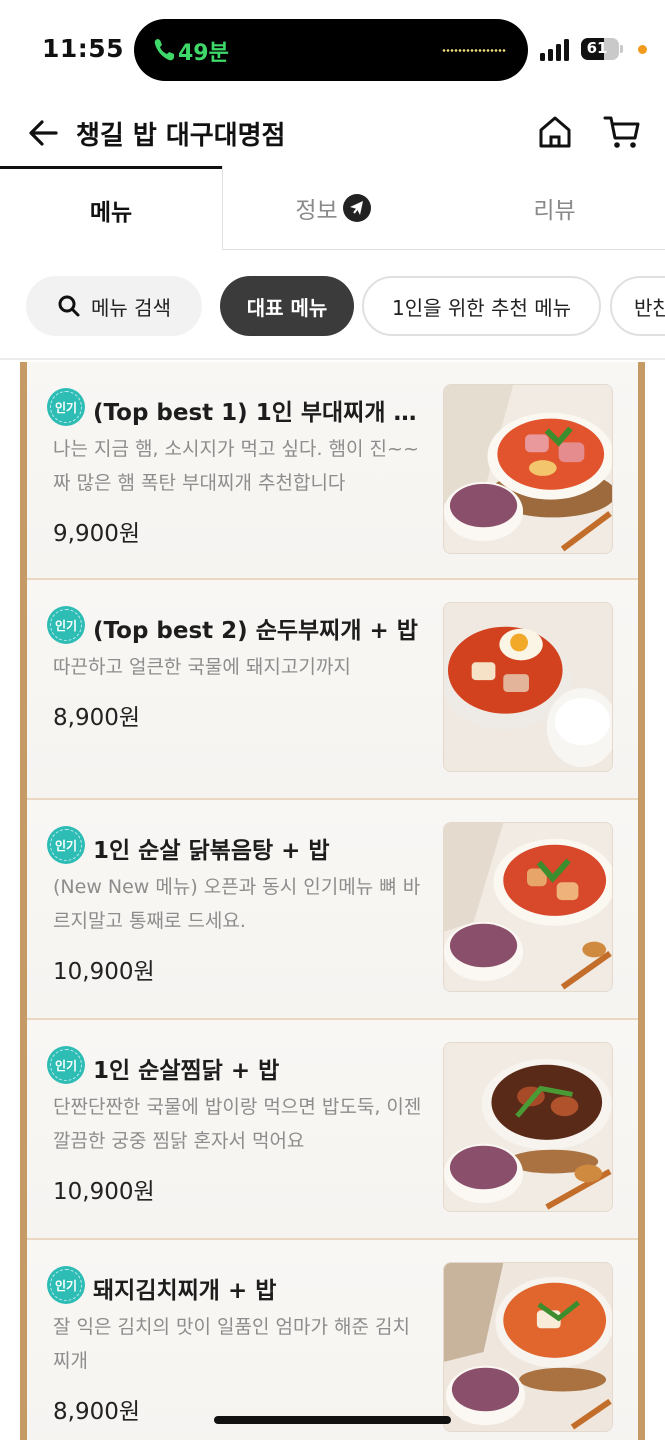  I want to click on status-time: 11:55, so click(83, 48).